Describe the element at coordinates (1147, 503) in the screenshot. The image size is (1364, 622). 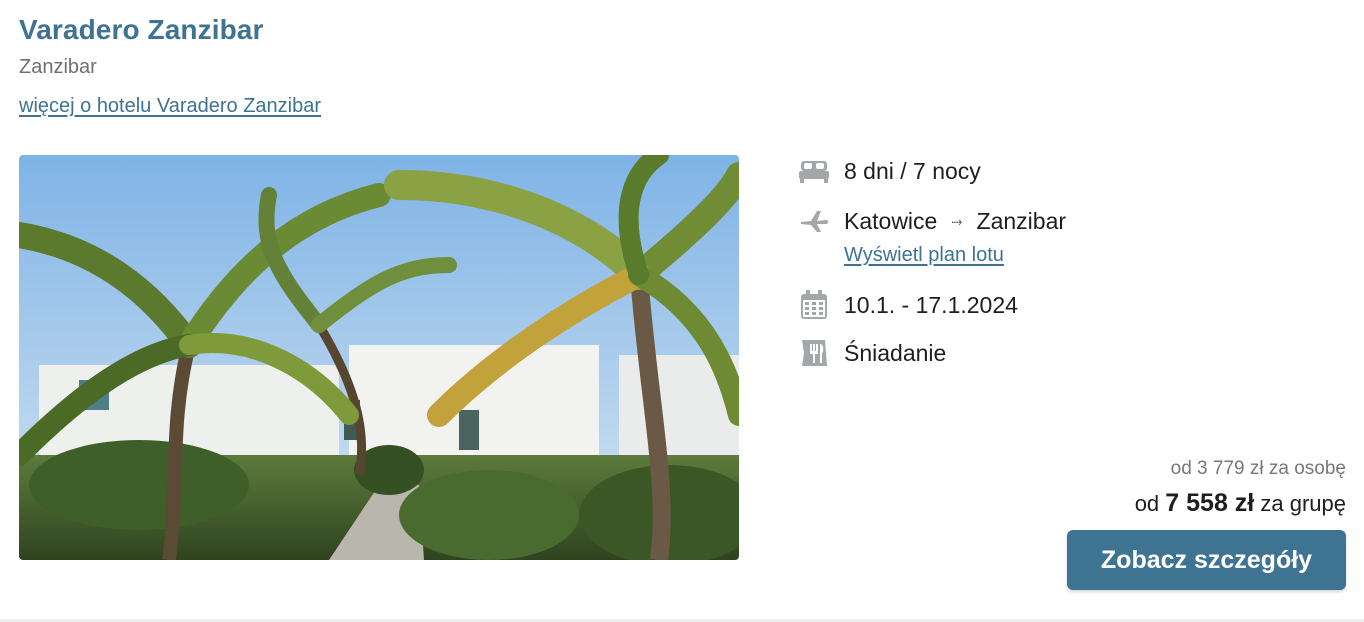
I see `price-group-prefix: od` at that location.